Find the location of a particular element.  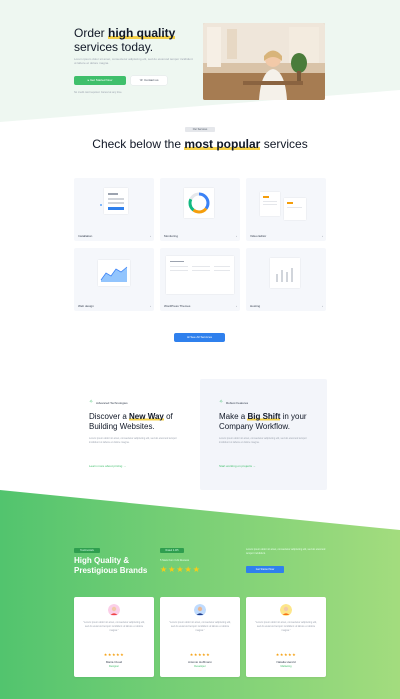

services-title: Check below the most popular services is located at coordinates (200, 144).